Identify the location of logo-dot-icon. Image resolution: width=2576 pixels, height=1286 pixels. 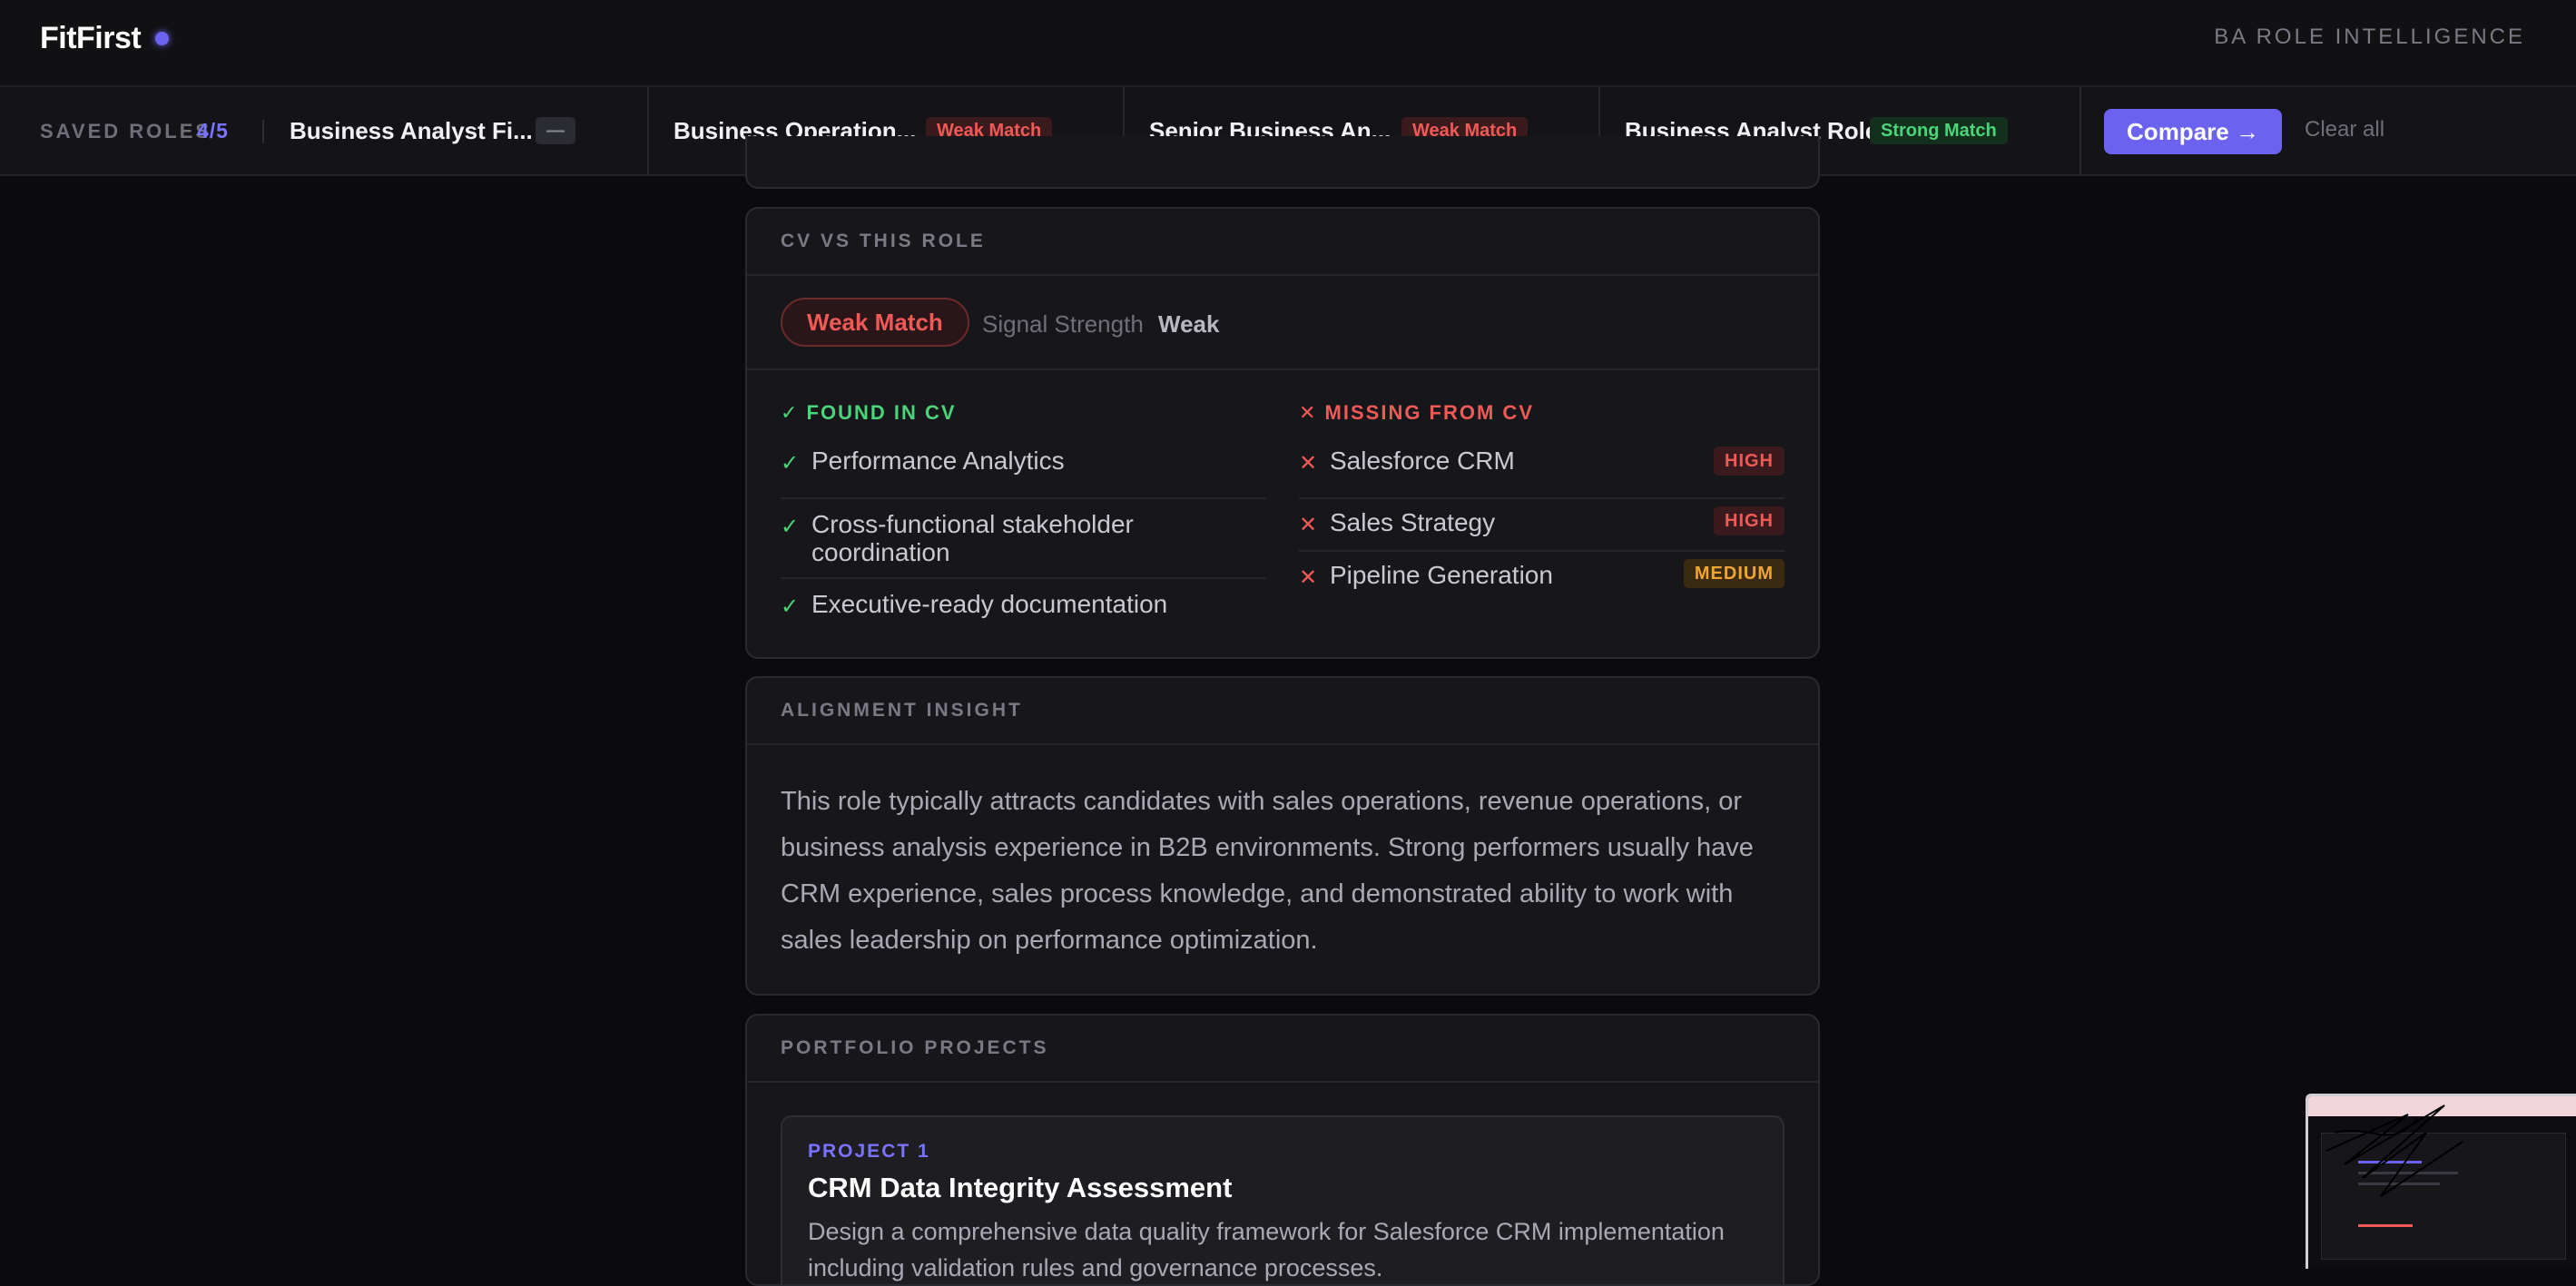
(162, 38).